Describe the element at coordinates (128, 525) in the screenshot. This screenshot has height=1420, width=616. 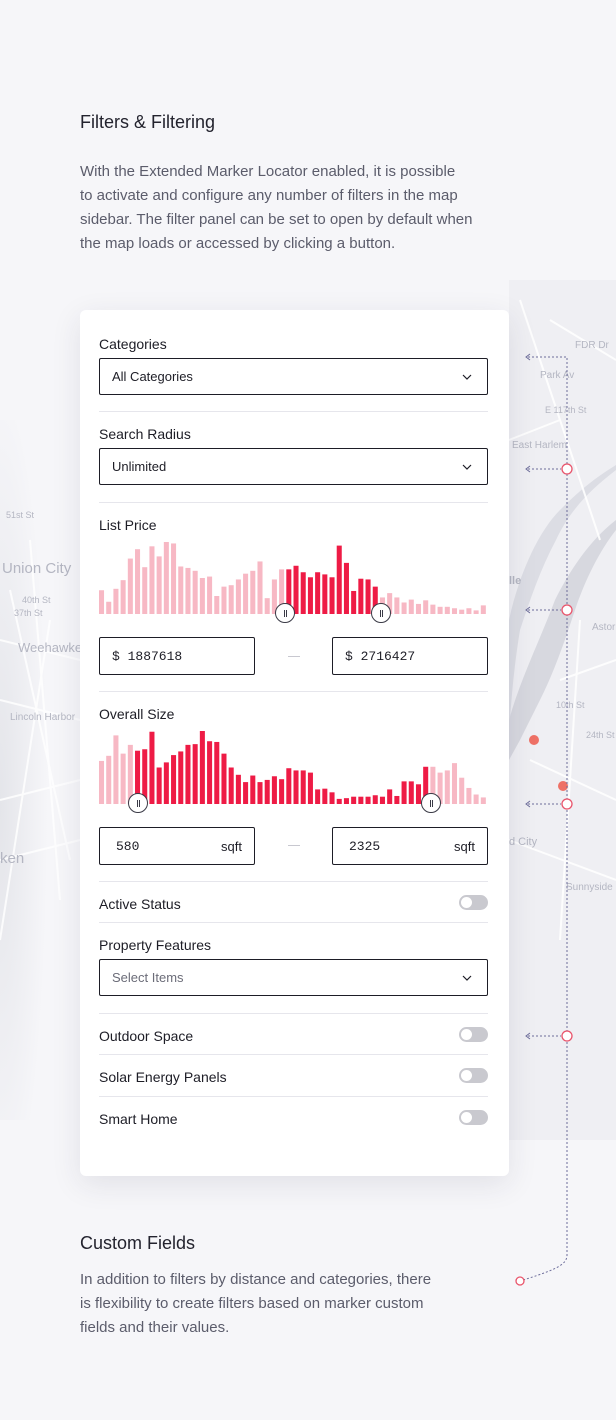
I see `price-label: List Price` at that location.